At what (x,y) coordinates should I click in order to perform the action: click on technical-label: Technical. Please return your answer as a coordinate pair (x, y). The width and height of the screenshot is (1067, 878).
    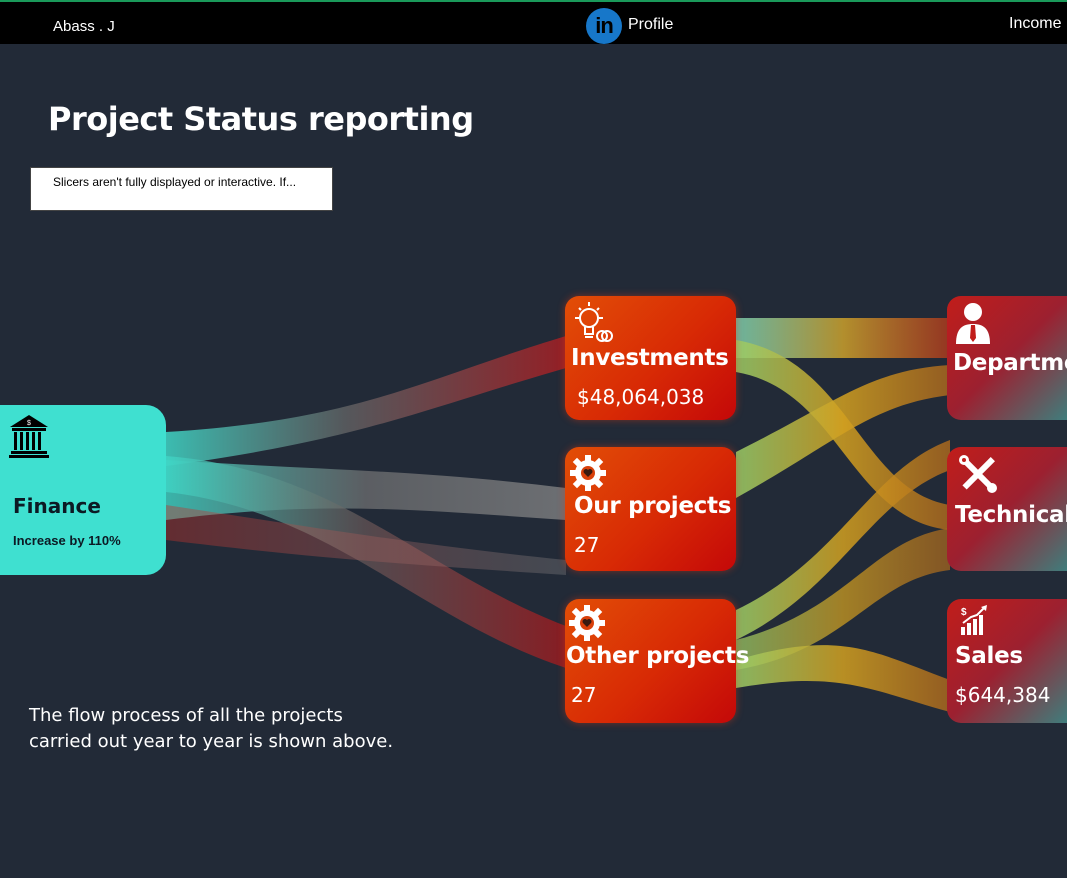
    Looking at the image, I should click on (1011, 515).